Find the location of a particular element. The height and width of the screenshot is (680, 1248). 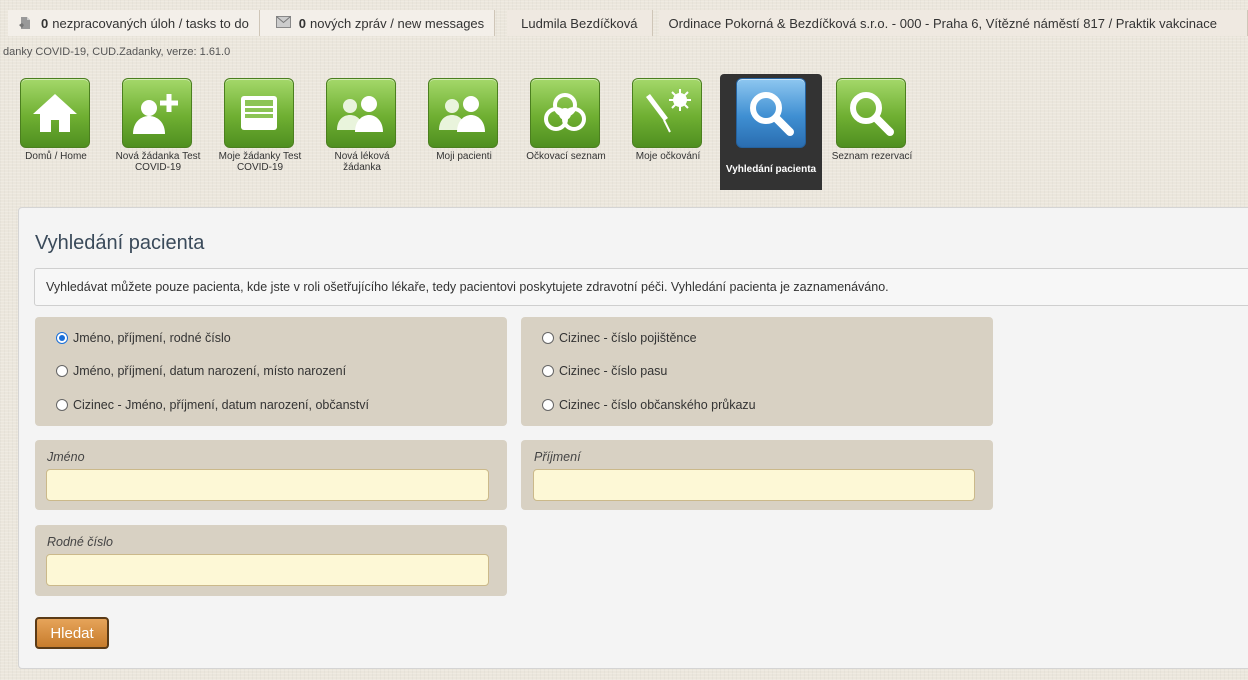

biohazard-icon is located at coordinates (565, 113).